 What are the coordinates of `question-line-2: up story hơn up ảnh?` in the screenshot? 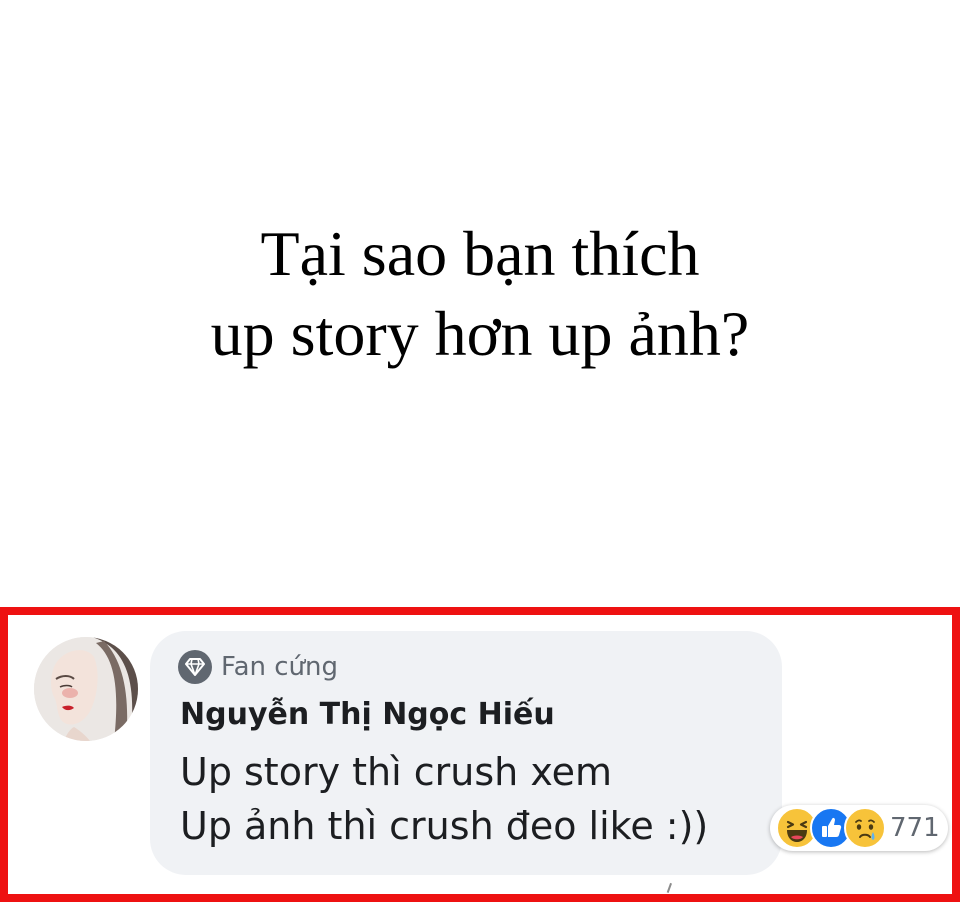 It's located at (480, 333).